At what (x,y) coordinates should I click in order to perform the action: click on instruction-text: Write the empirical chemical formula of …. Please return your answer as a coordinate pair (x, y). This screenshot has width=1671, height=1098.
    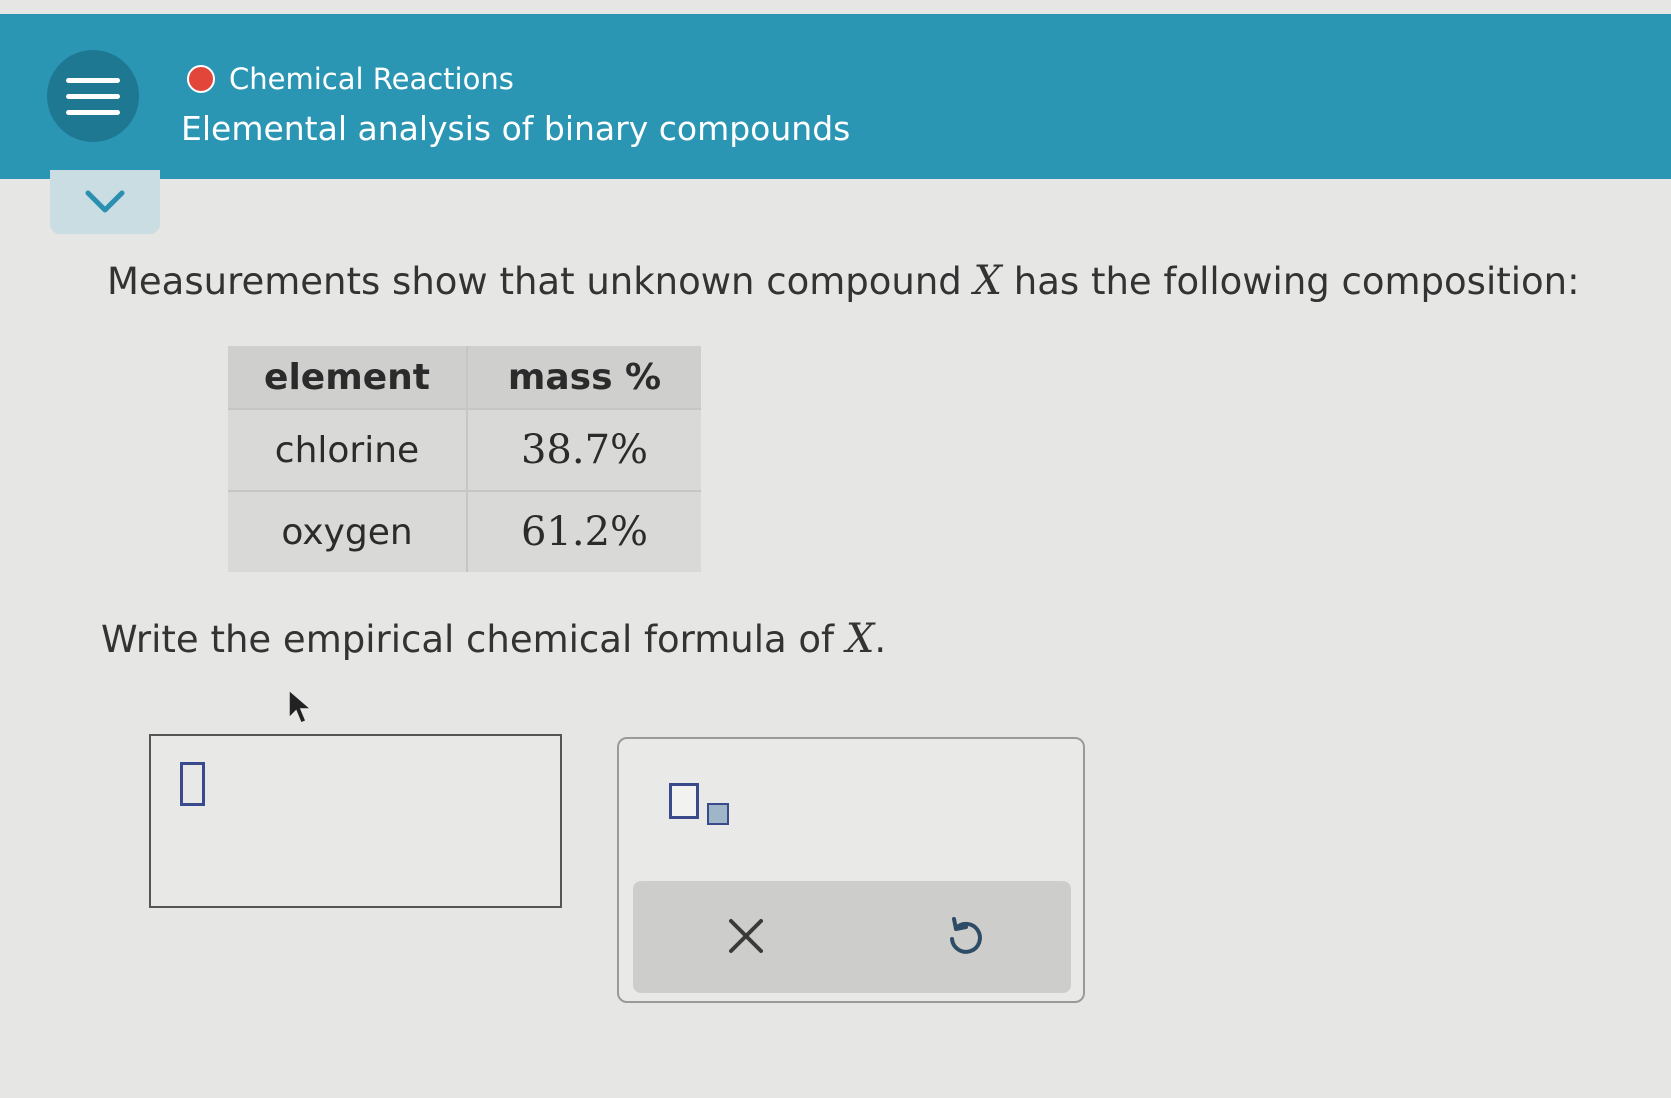
    Looking at the image, I should click on (493, 639).